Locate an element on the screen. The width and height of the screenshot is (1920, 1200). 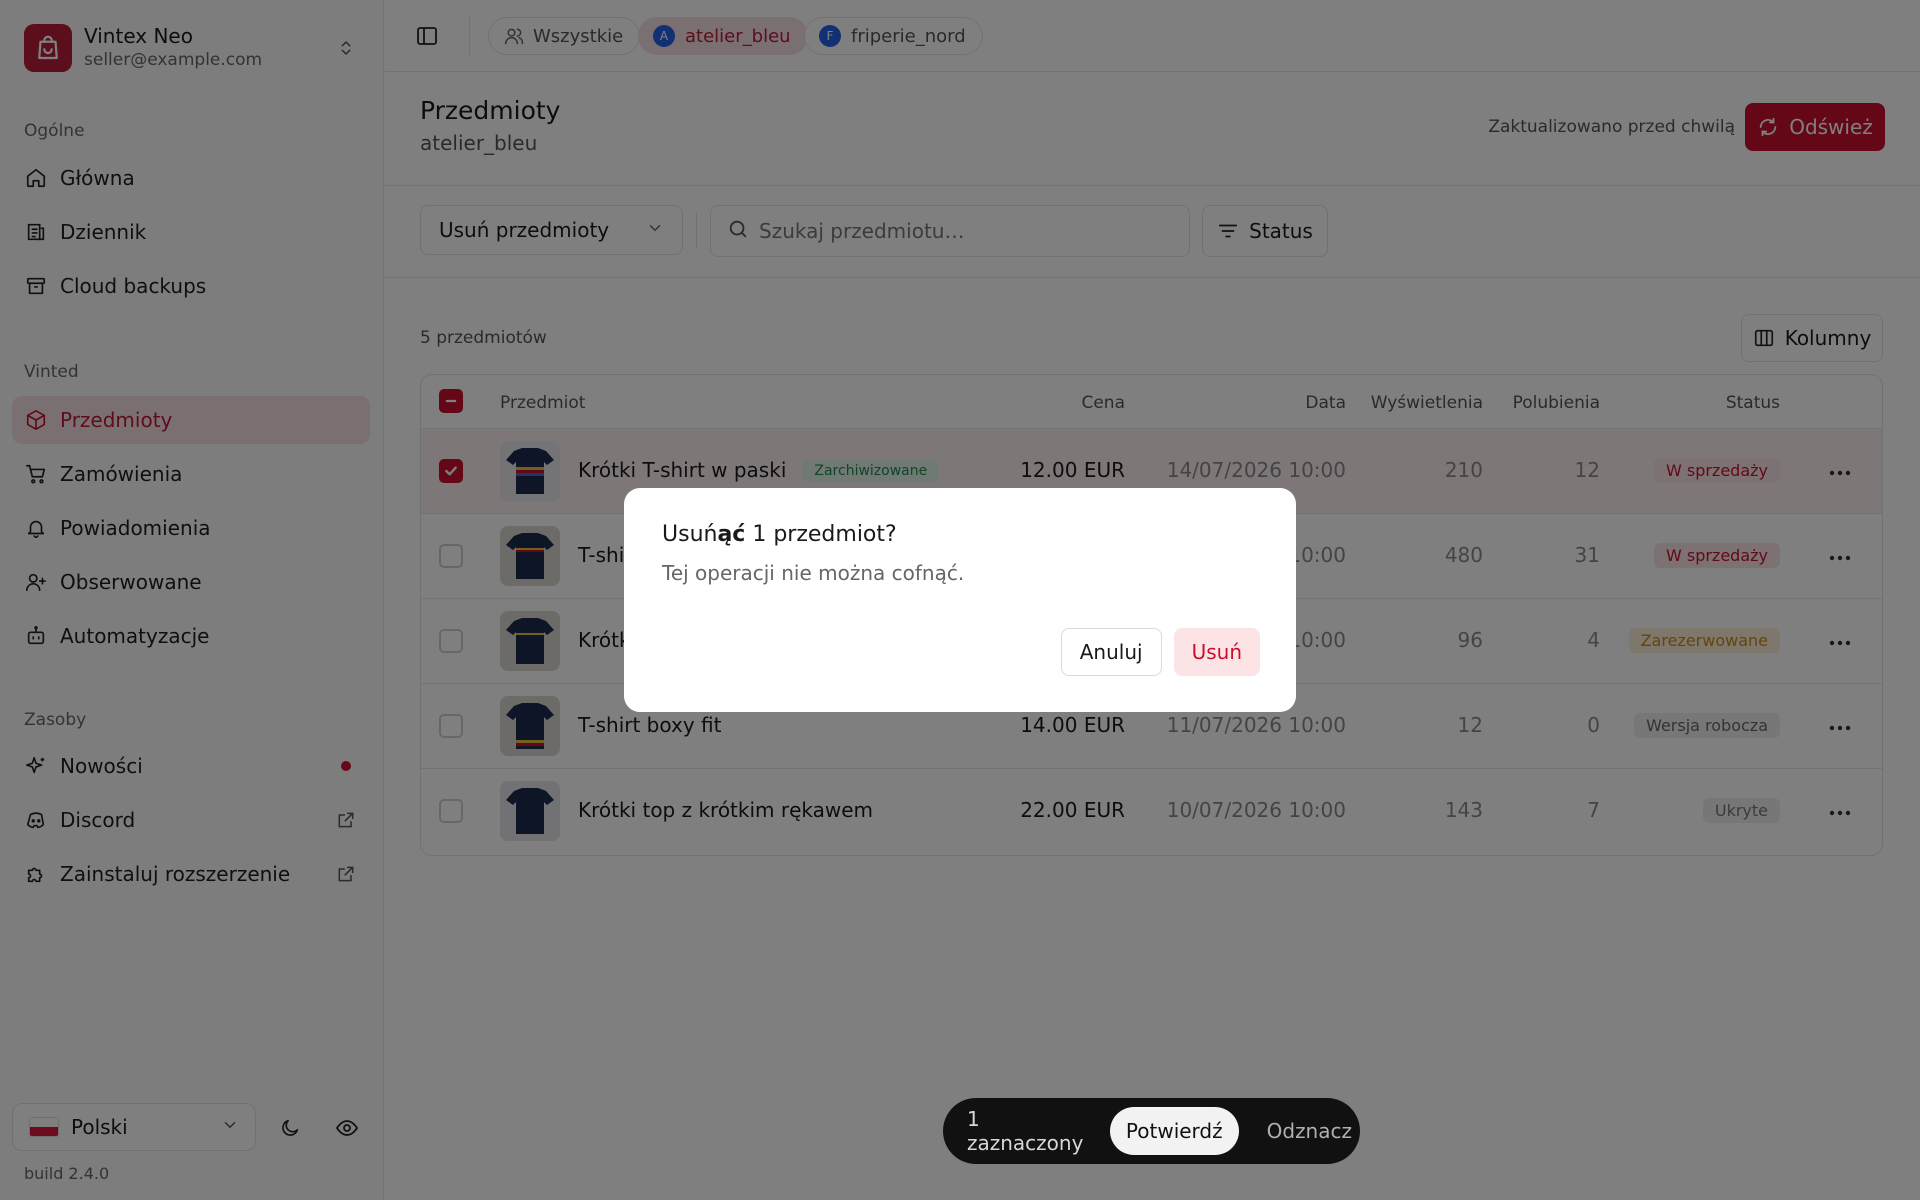
cancel-button: Anuluj is located at coordinates (1111, 652).